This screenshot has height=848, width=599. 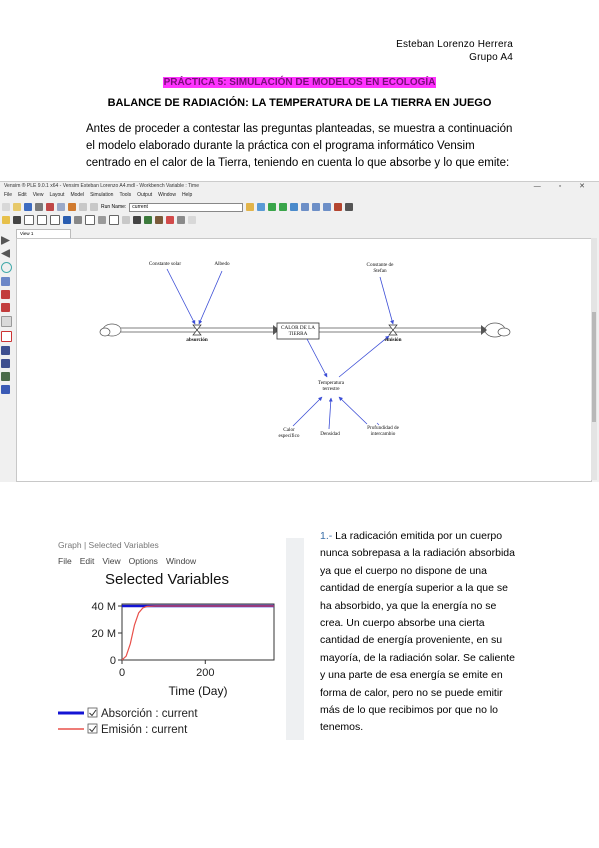 What do you see at coordinates (186, 207) in the screenshot?
I see `run-name-input: current` at bounding box center [186, 207].